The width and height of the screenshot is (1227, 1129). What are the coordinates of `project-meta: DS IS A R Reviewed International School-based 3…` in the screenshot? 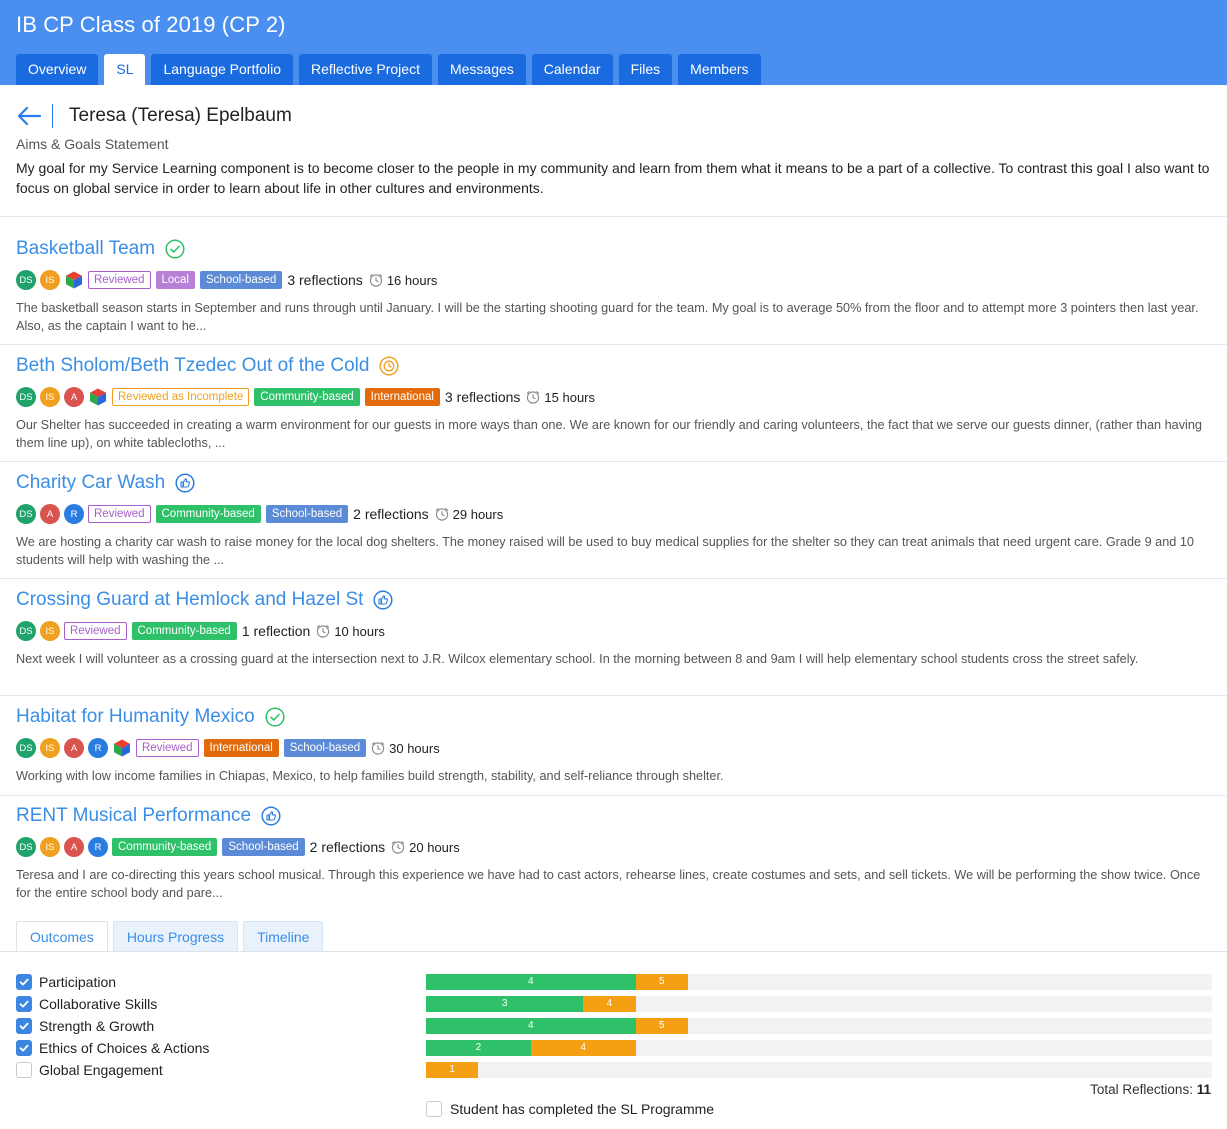 It's located at (613, 748).